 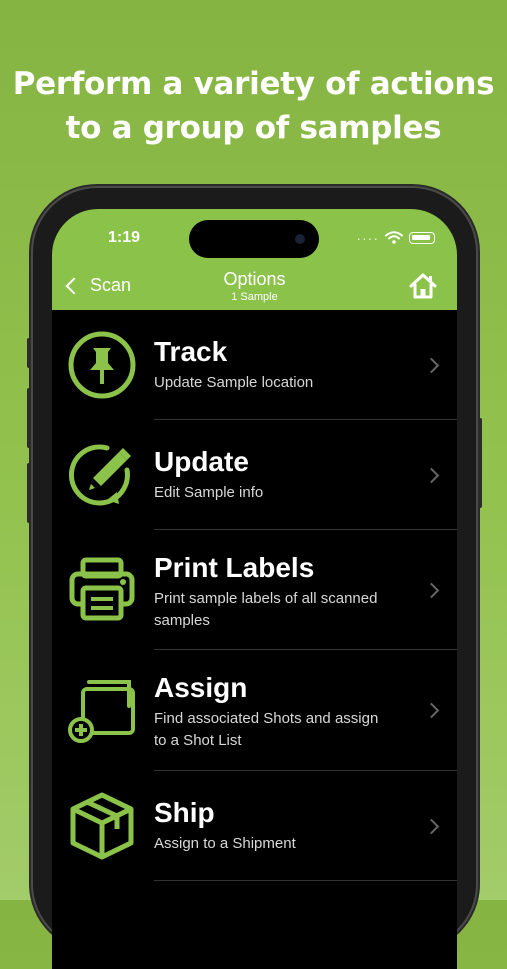 What do you see at coordinates (201, 687) in the screenshot?
I see `option-title: Assign` at bounding box center [201, 687].